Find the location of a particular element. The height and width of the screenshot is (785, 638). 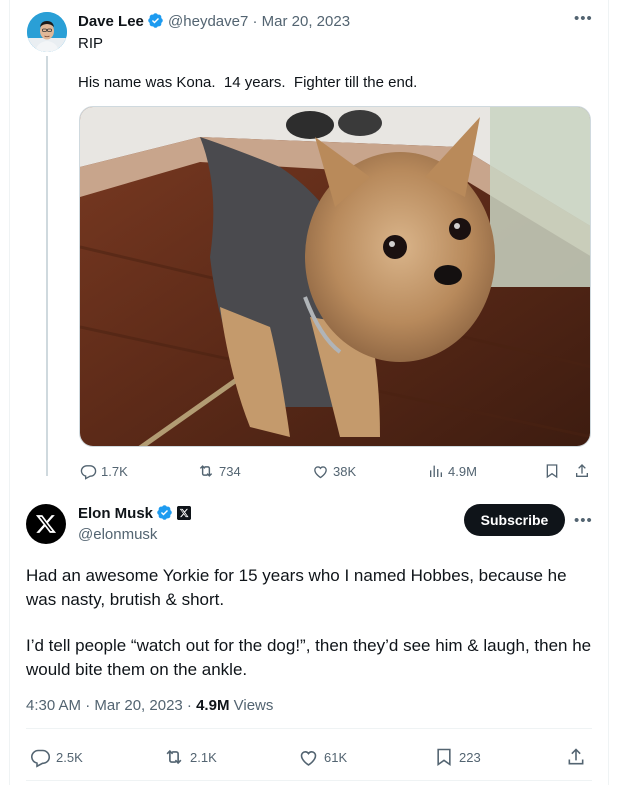

views-button: 4.9M is located at coordinates (452, 471).